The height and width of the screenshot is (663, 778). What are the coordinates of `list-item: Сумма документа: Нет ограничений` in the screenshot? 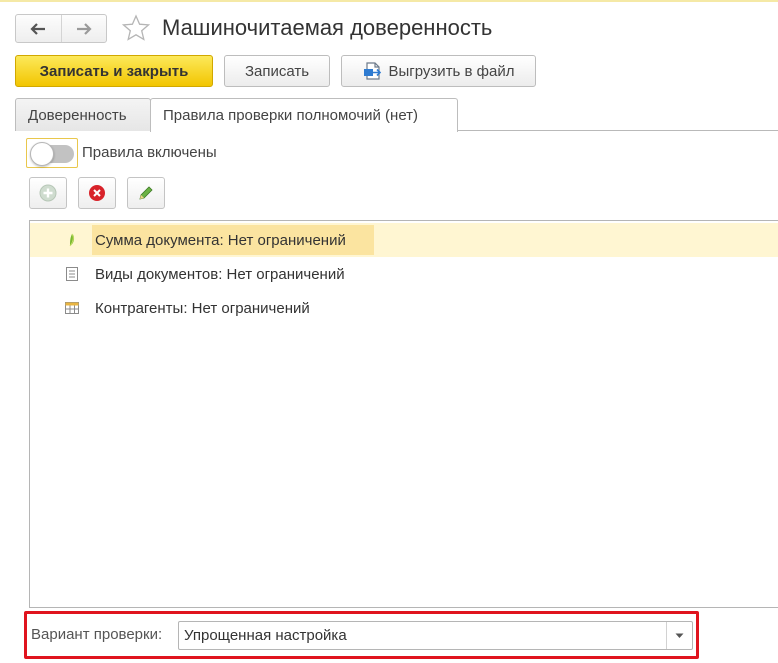 It's located at (404, 240).